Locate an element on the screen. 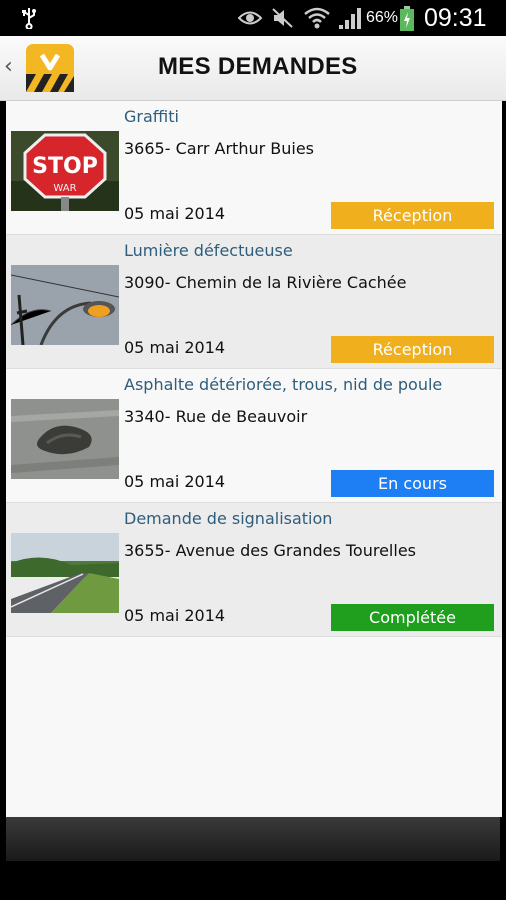  wifi-icon is located at coordinates (317, 20).